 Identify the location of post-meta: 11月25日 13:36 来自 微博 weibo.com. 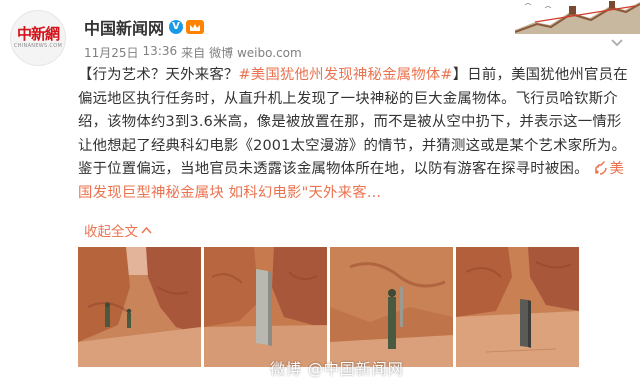
(193, 52).